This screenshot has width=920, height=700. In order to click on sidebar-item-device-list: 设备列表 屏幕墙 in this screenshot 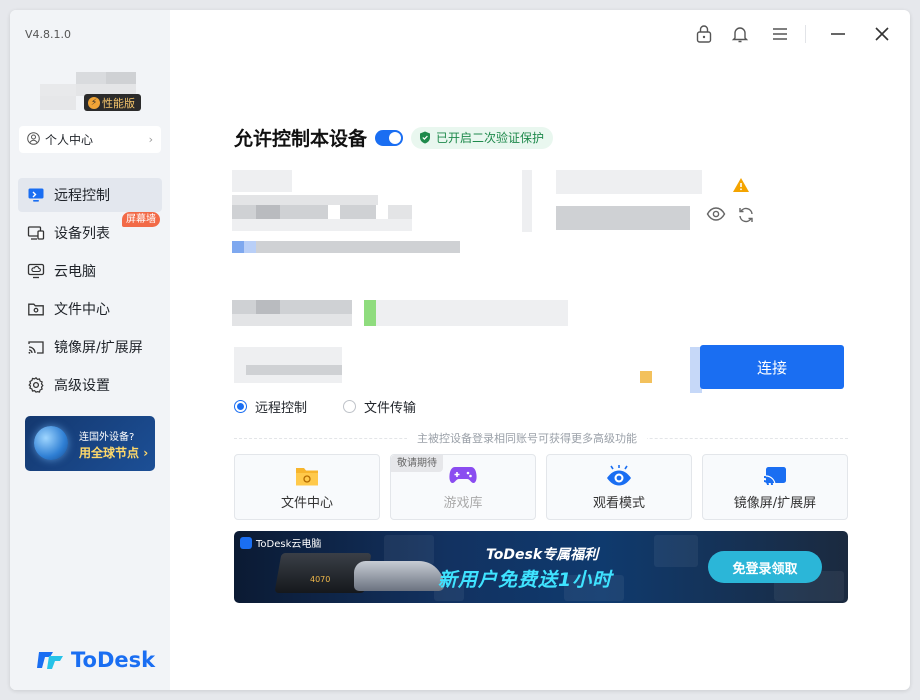, I will do `click(90, 231)`.